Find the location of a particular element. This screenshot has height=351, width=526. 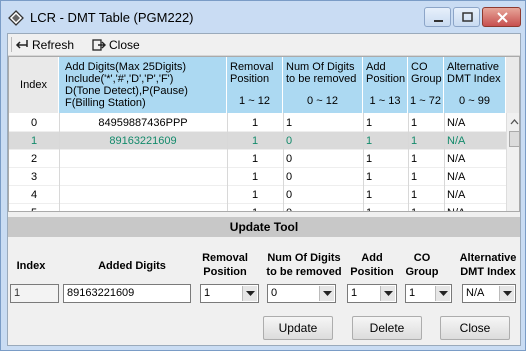

added-digits-label: Added Digits is located at coordinates (132, 266).